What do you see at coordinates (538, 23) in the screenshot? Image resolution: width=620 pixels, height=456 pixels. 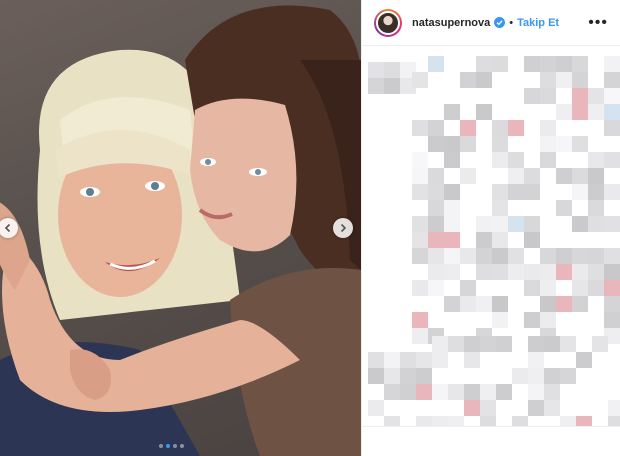 I see `follow-button: Takip Et` at bounding box center [538, 23].